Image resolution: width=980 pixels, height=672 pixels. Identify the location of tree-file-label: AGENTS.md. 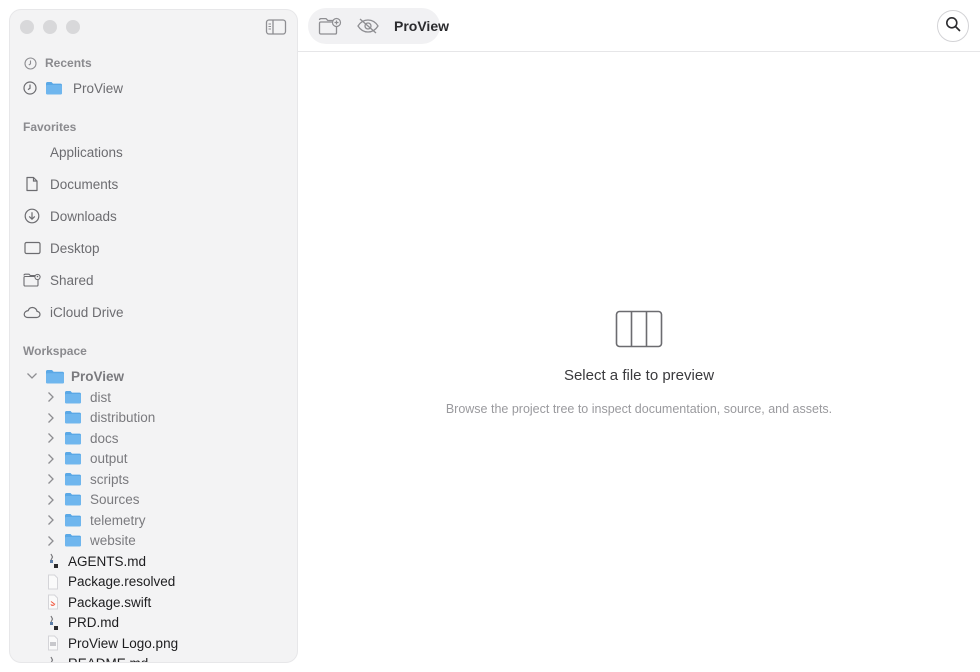
(107, 561).